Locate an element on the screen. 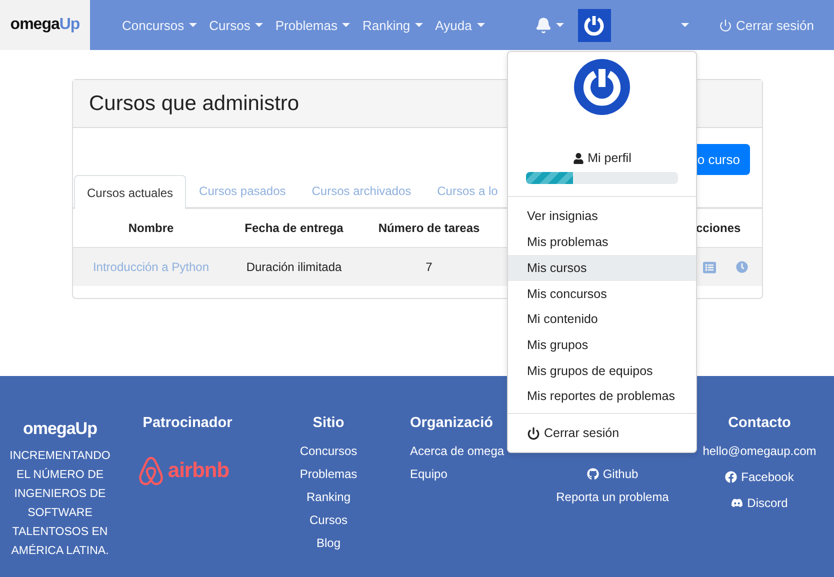  footer-logo: omegaUp is located at coordinates (60, 429).